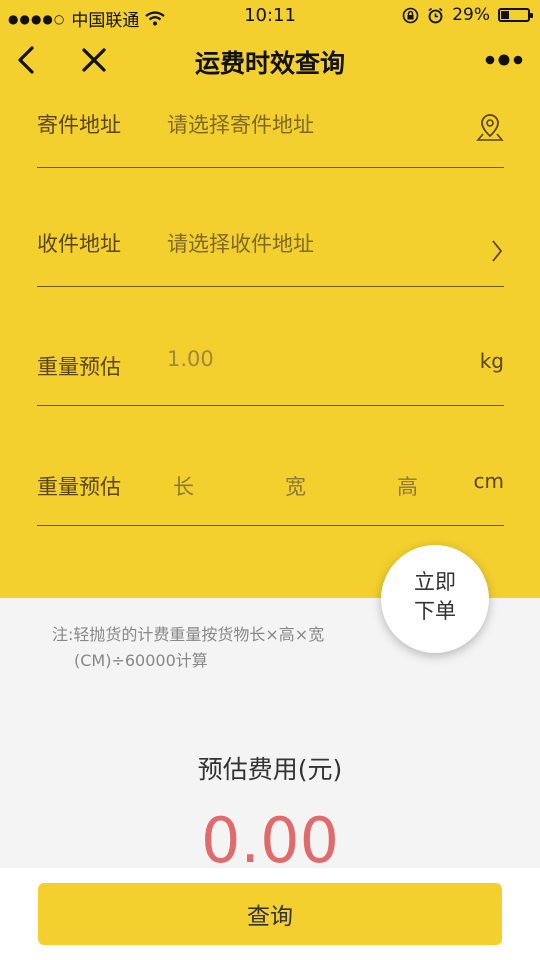  I want to click on sender-address-row: 寄件地址 请选择寄件地址, so click(270, 132).